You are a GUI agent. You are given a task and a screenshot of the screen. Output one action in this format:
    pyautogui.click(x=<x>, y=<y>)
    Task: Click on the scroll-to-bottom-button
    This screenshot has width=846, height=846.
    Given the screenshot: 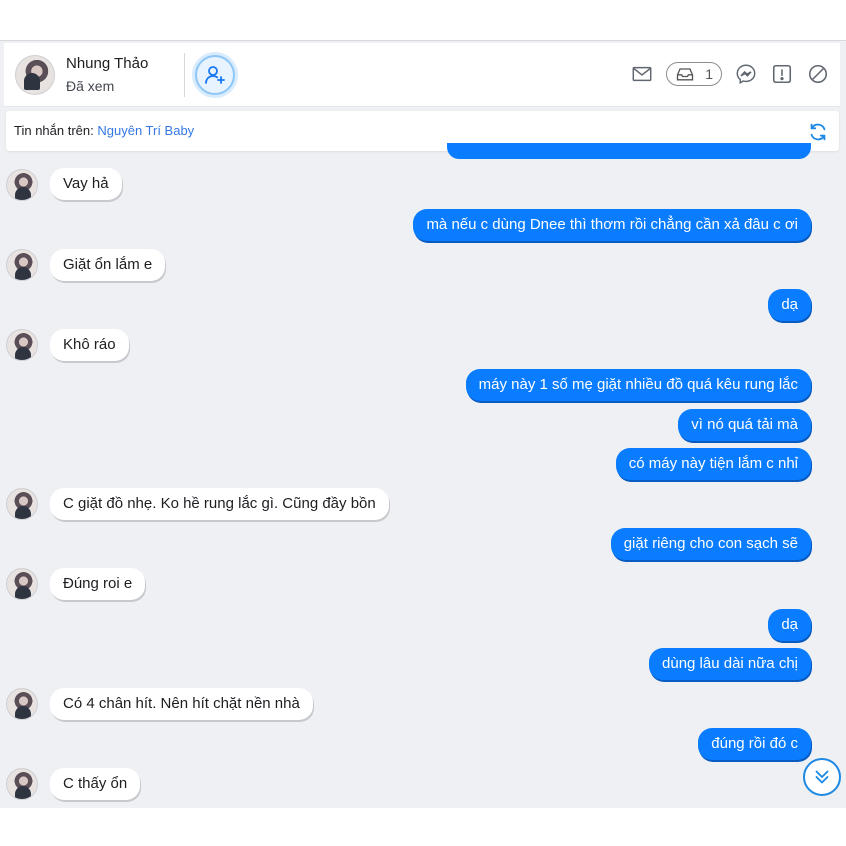 What is the action you would take?
    pyautogui.click(x=822, y=777)
    